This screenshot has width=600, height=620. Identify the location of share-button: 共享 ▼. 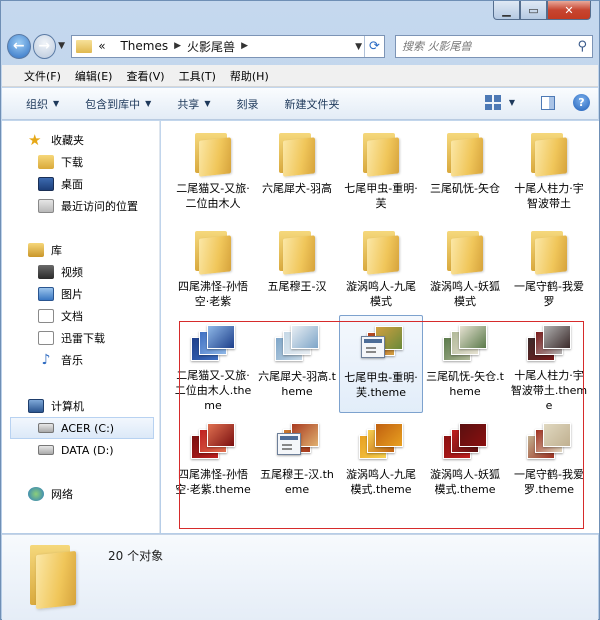
(193, 104).